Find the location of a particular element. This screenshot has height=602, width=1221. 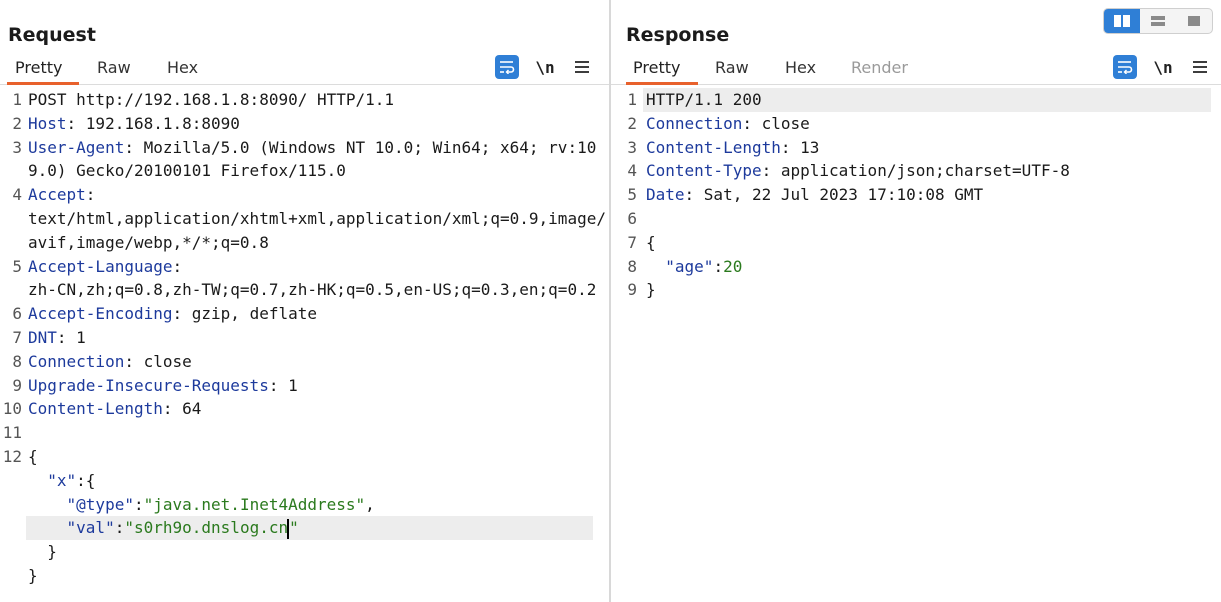

code-line: 2 Host: 192.168.1.8:8090 is located at coordinates (126, 123).